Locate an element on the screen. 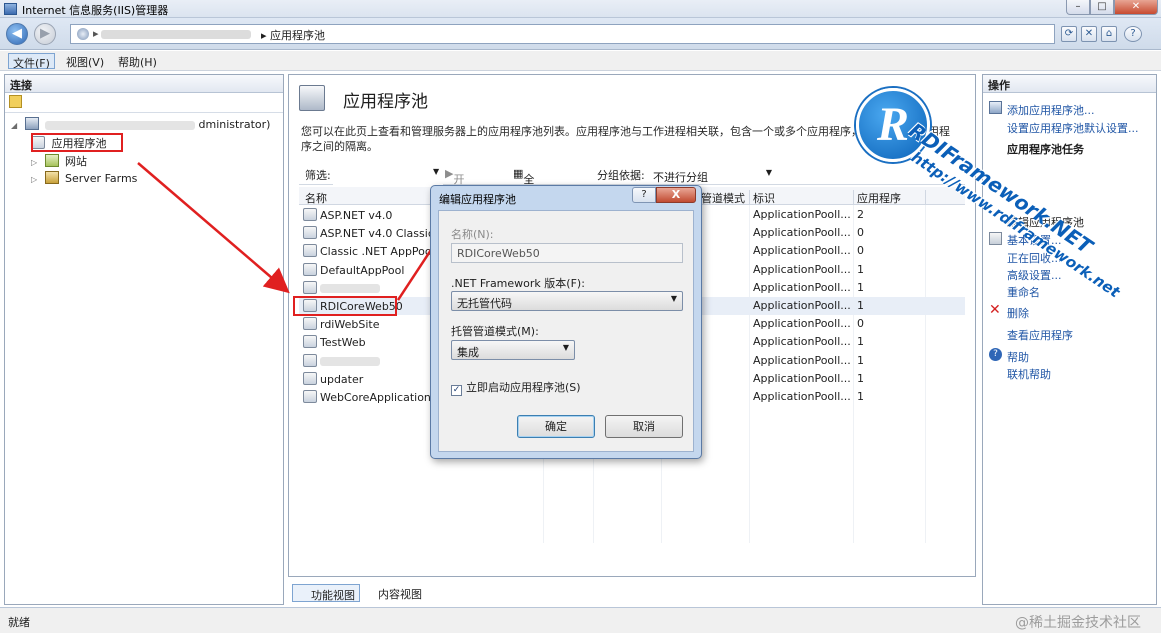 The height and width of the screenshot is (633, 1161). framework-select: 无托管代码 ▼ is located at coordinates (567, 301).